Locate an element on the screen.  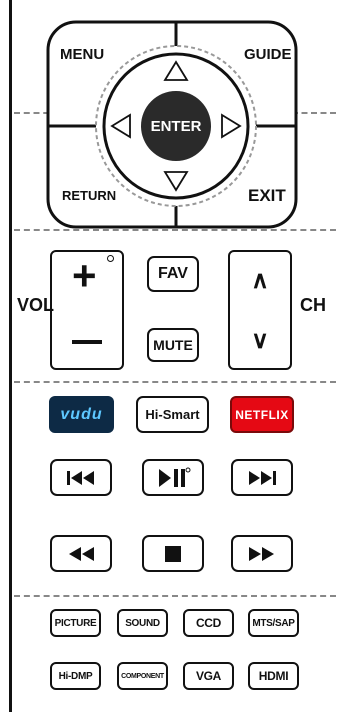
stop-icon is located at coordinates (173, 553).